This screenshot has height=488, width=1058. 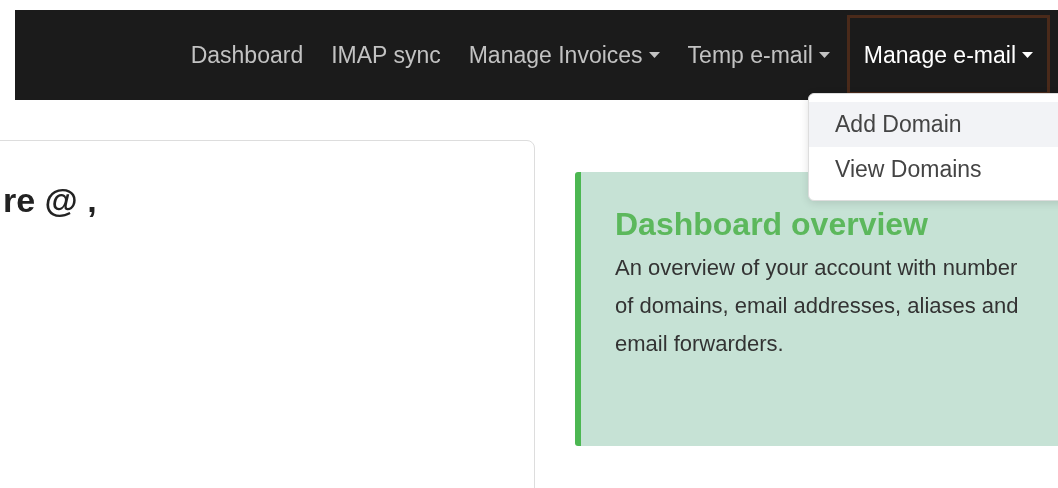 What do you see at coordinates (933, 169) in the screenshot?
I see `menu-item: View Domains` at bounding box center [933, 169].